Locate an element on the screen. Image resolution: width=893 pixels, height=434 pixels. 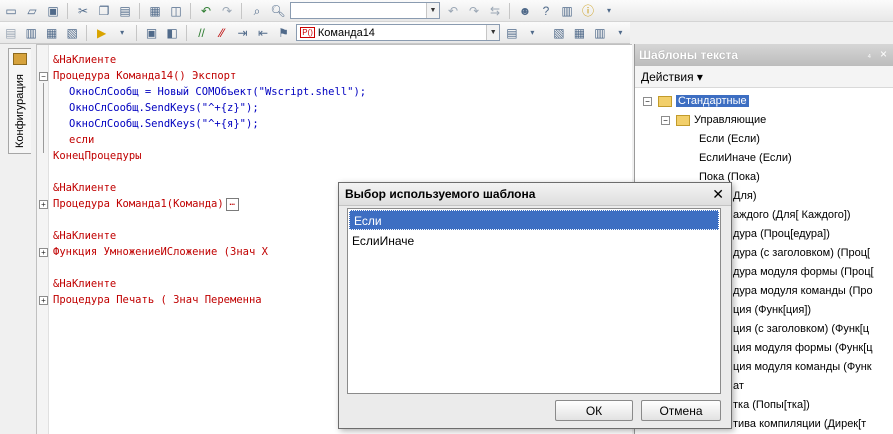
tree-item: Если (Если) is located at coordinates (729, 139).